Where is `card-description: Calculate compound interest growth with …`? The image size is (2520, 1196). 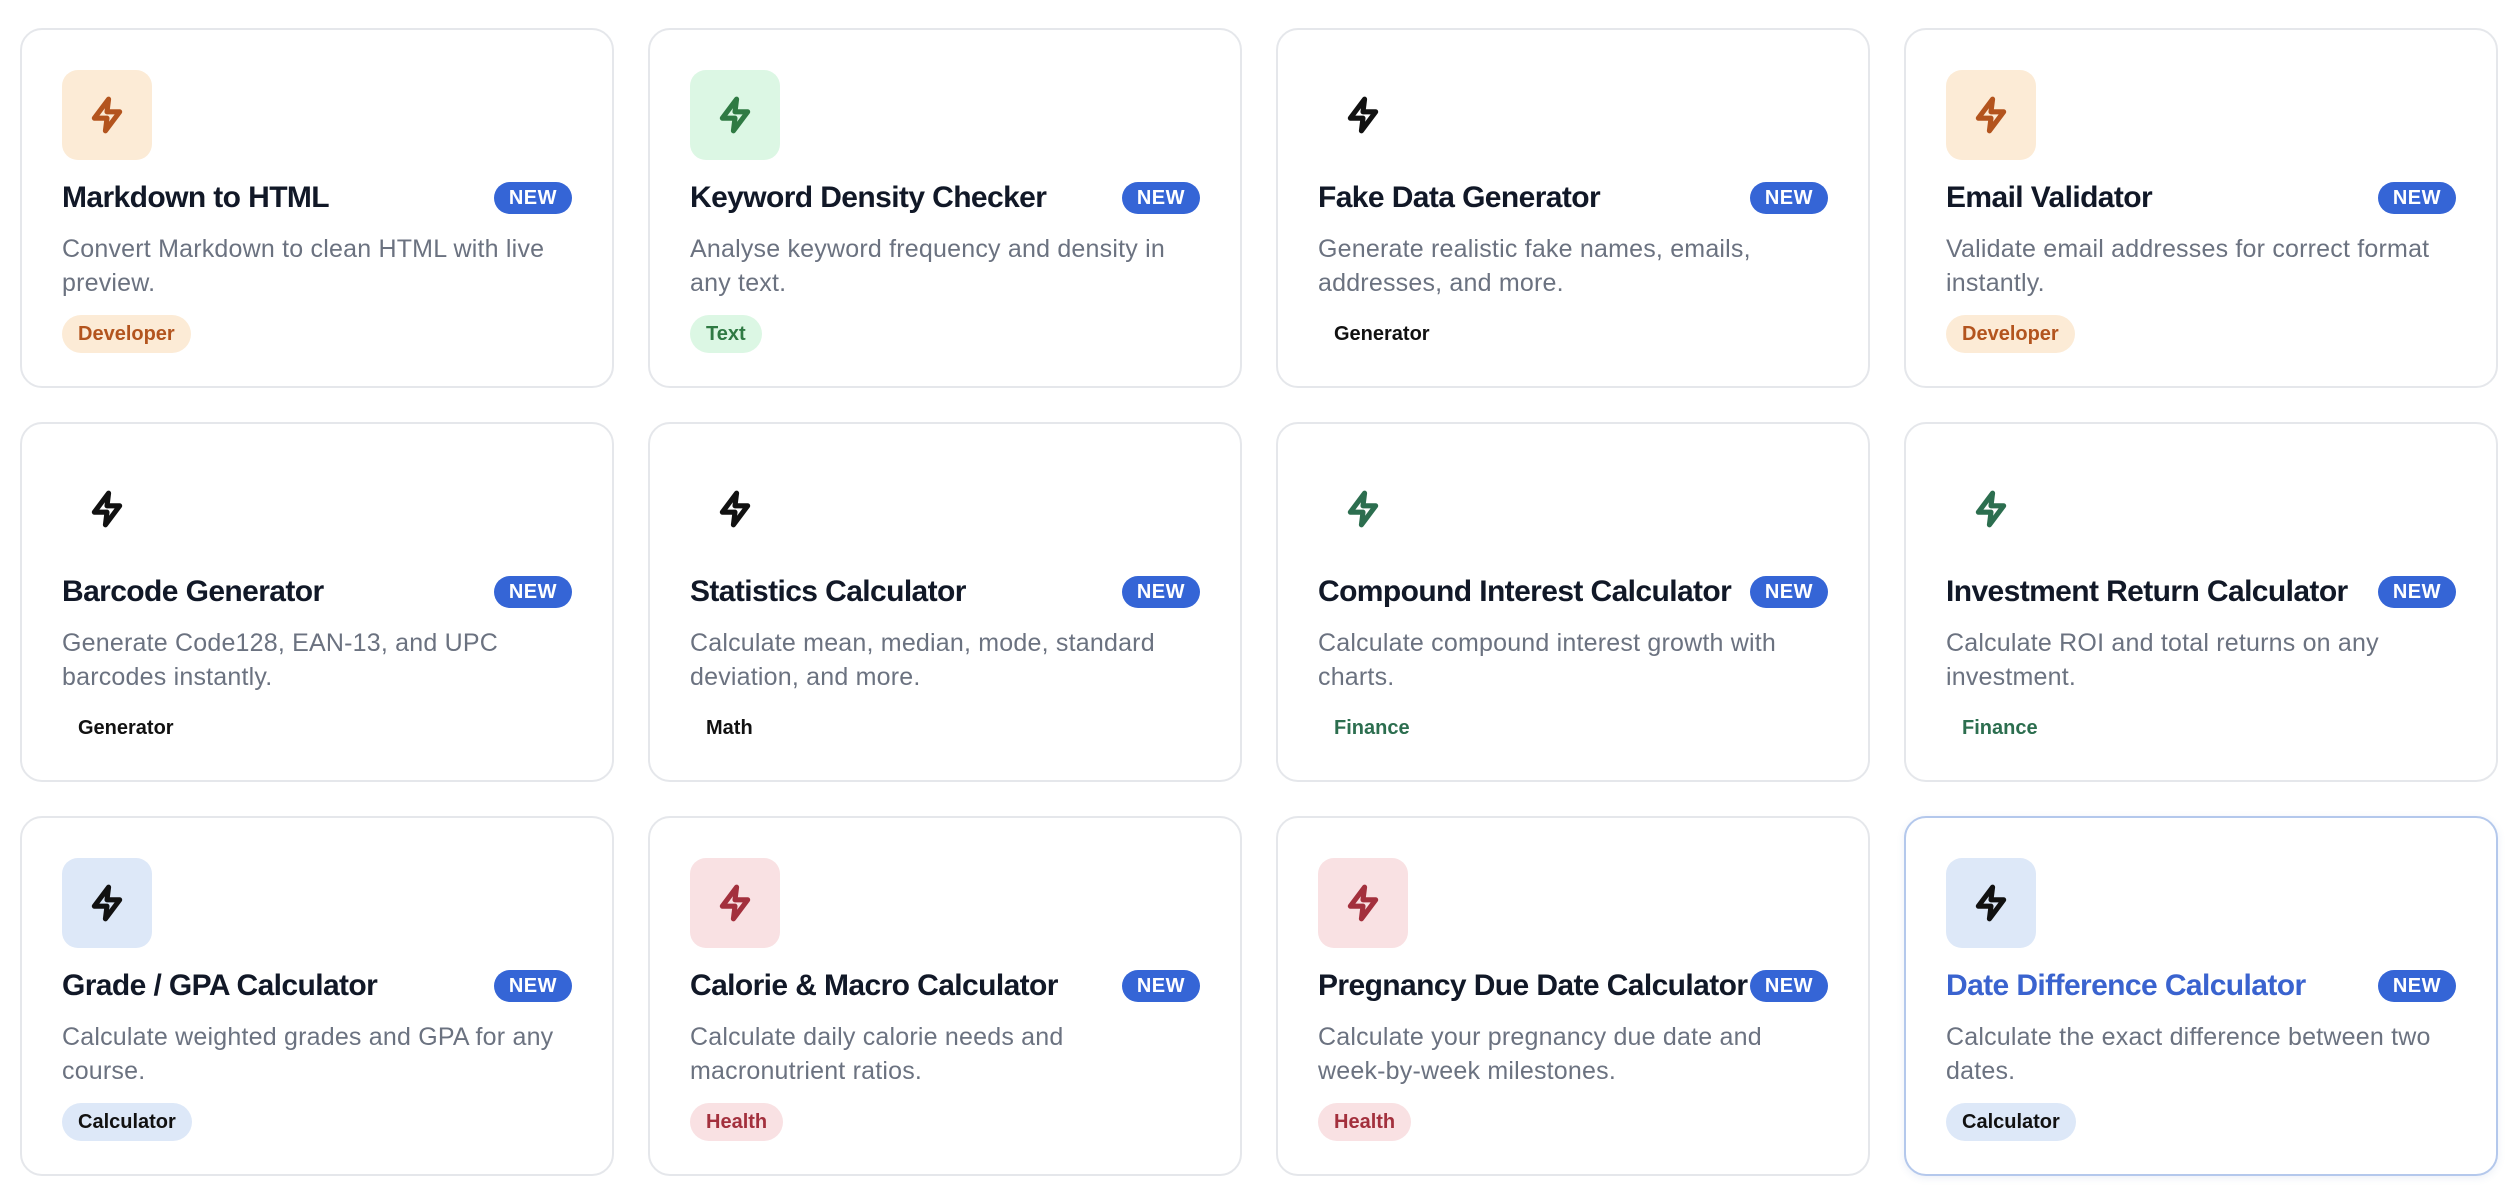 card-description: Calculate compound interest growth with … is located at coordinates (1547, 660).